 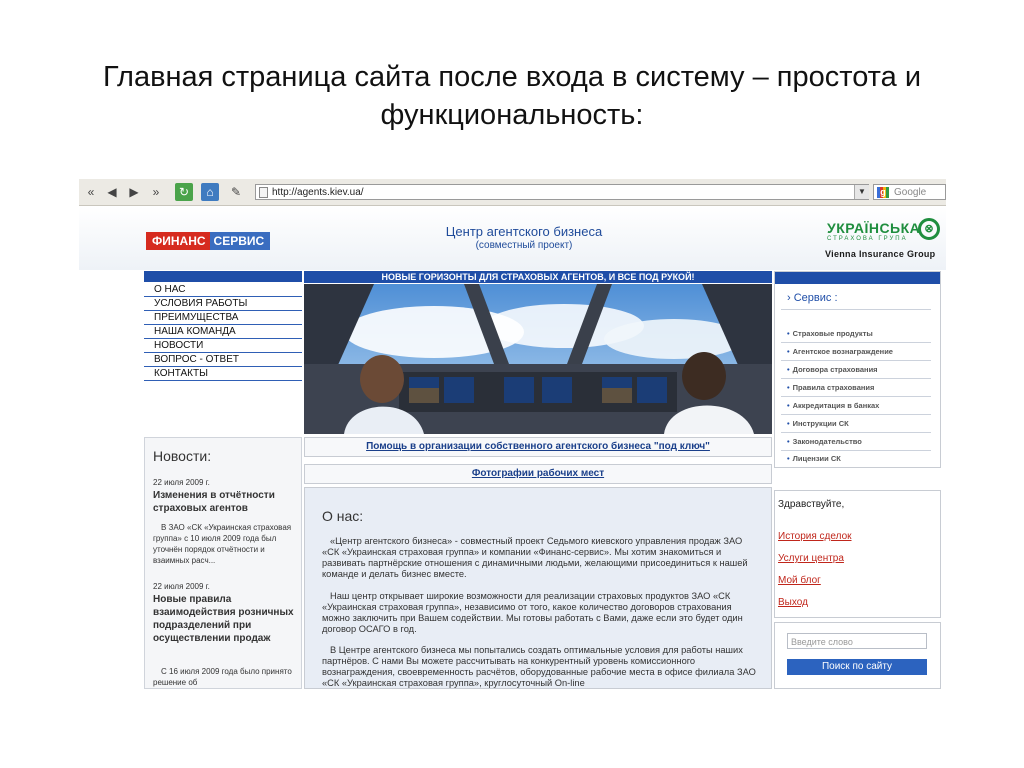 I want to click on greeting: Здравствуйте,, so click(x=811, y=504).